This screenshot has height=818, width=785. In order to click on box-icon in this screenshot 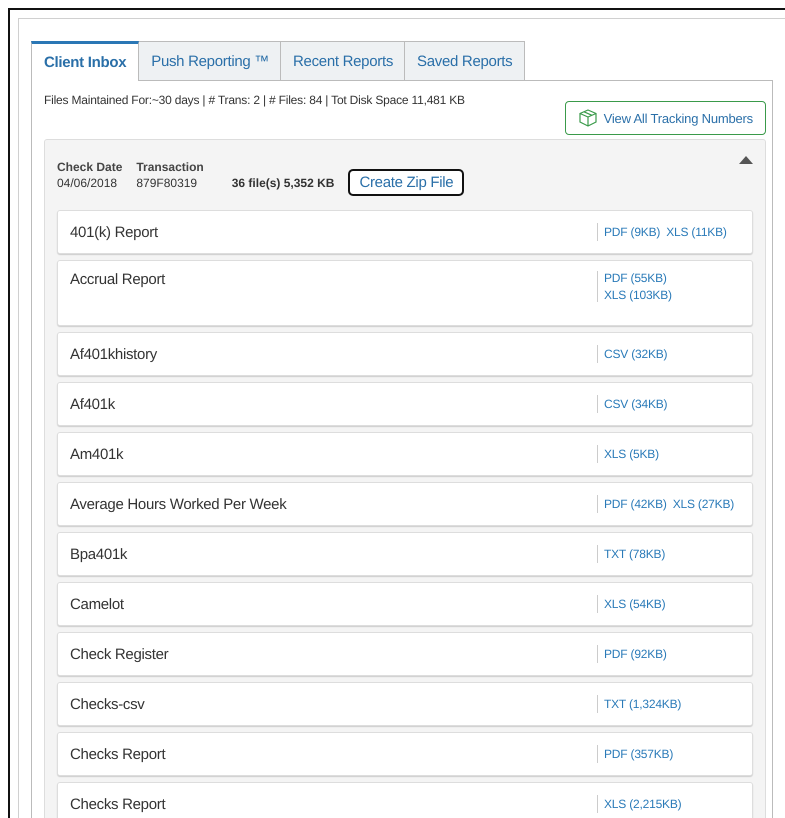, I will do `click(588, 118)`.